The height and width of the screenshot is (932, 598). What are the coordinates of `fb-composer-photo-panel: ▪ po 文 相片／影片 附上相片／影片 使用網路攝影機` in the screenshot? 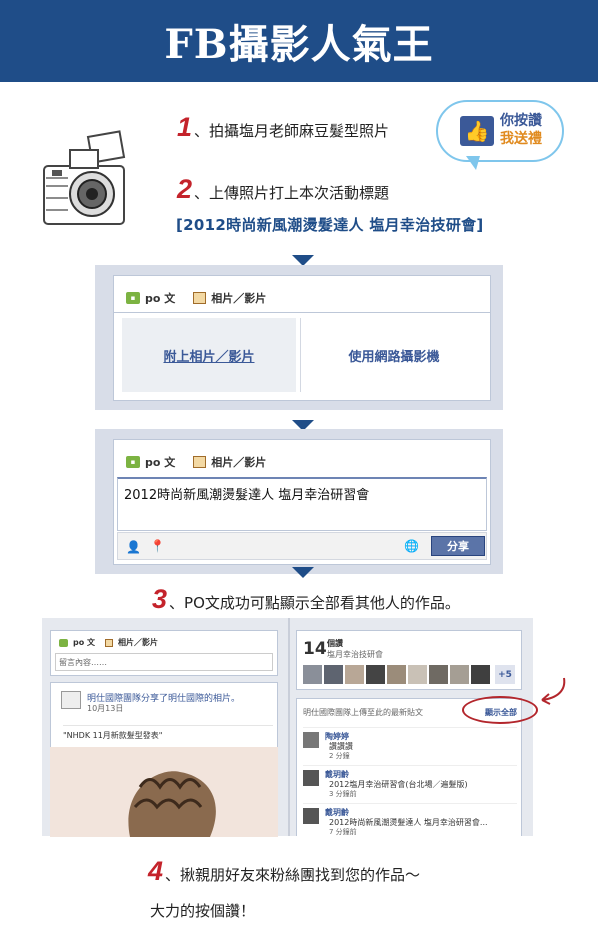 It's located at (299, 337).